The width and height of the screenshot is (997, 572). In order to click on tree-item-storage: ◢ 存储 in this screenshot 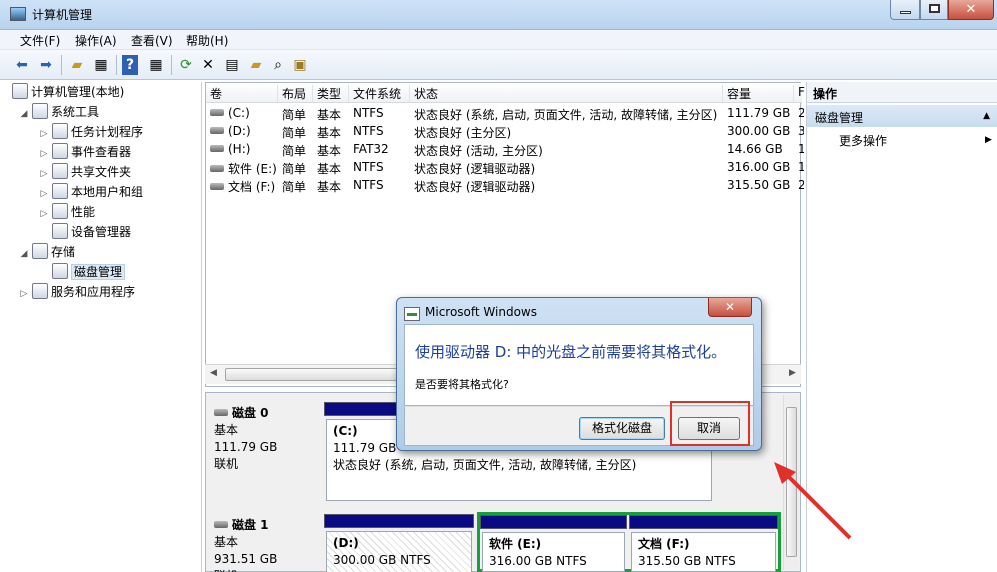, I will do `click(46, 252)`.